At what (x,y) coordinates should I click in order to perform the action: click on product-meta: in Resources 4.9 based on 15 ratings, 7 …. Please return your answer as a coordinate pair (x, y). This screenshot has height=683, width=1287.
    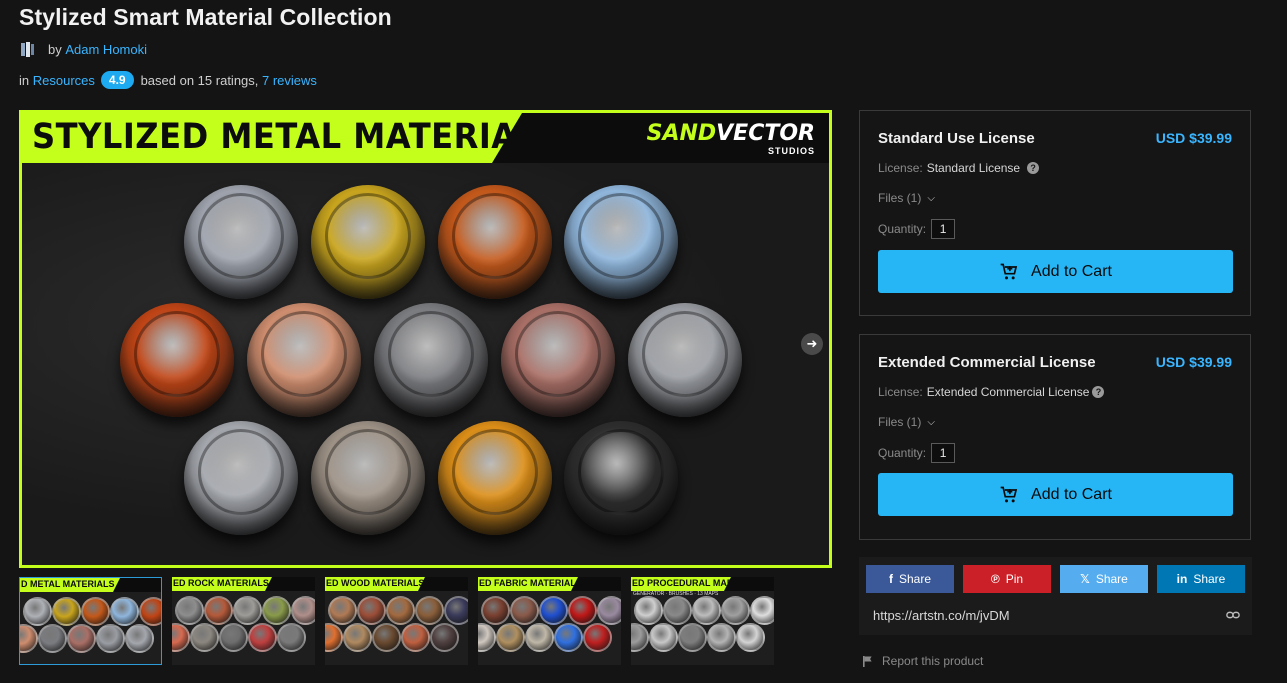
    Looking at the image, I should click on (168, 80).